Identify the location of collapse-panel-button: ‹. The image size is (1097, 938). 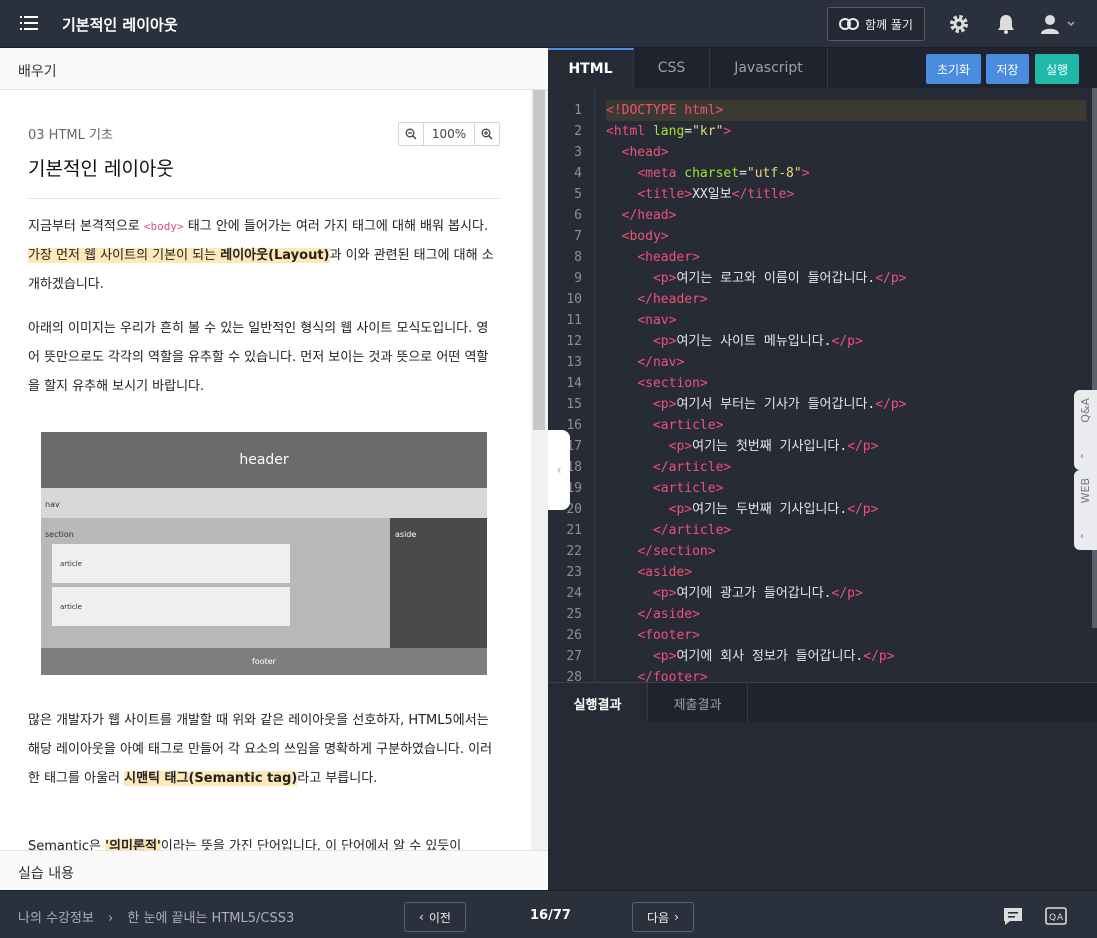
(559, 470).